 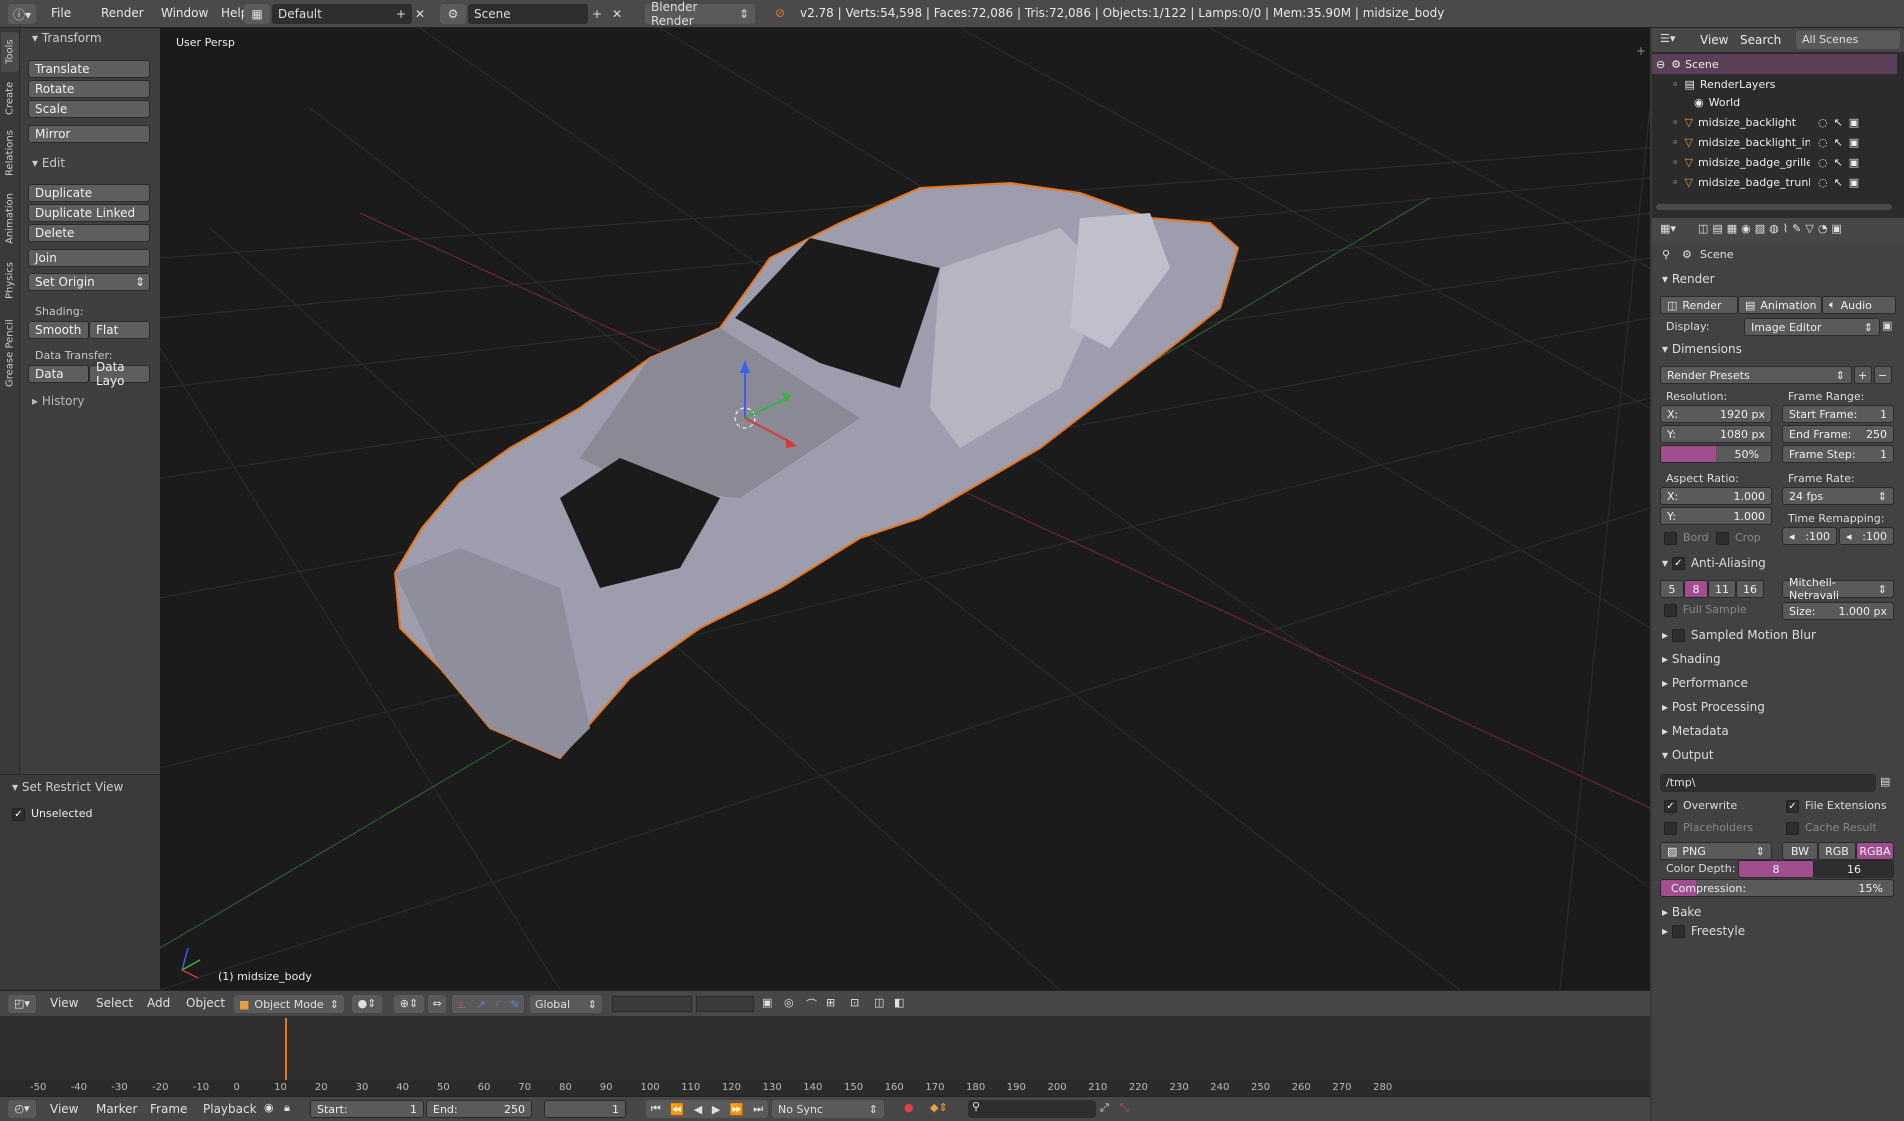 I want to click on unselected-checkbox: ✓ Unselected, so click(x=52, y=814).